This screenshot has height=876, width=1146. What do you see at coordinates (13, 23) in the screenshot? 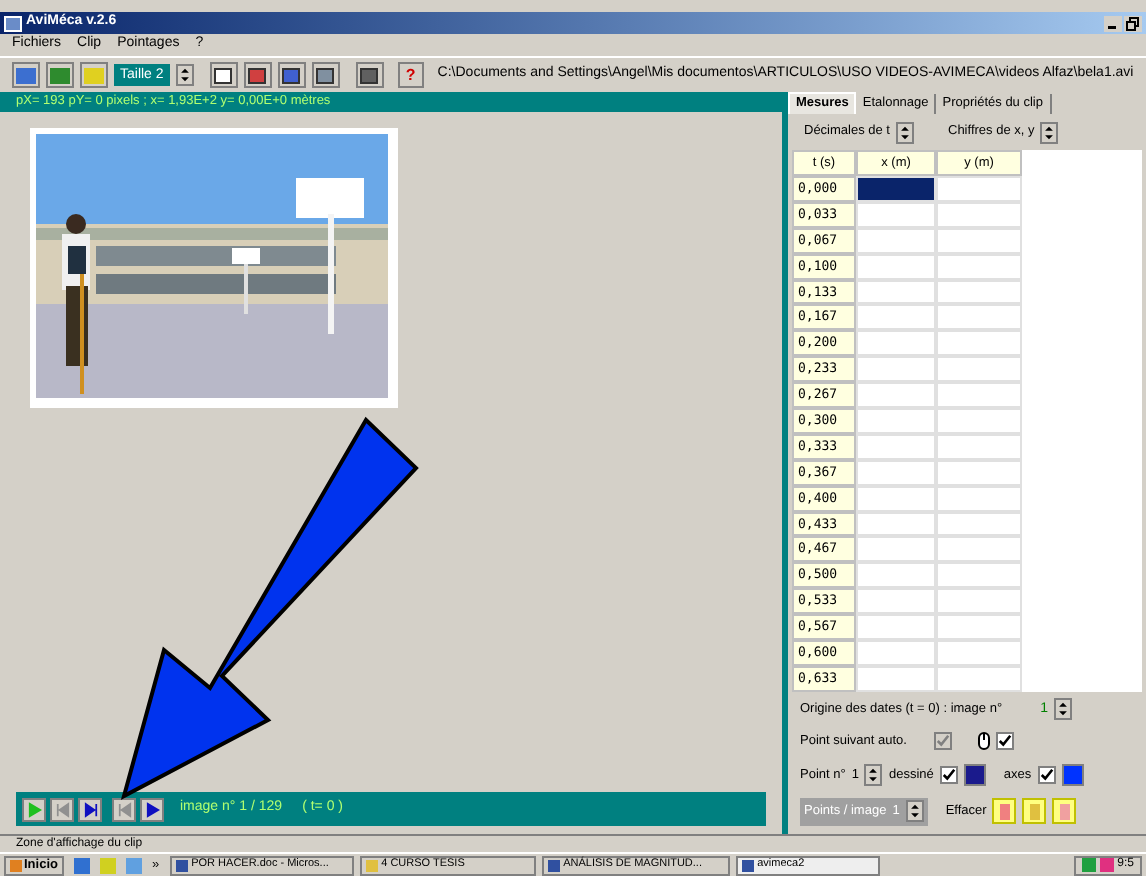
I see `app-icon` at bounding box center [13, 23].